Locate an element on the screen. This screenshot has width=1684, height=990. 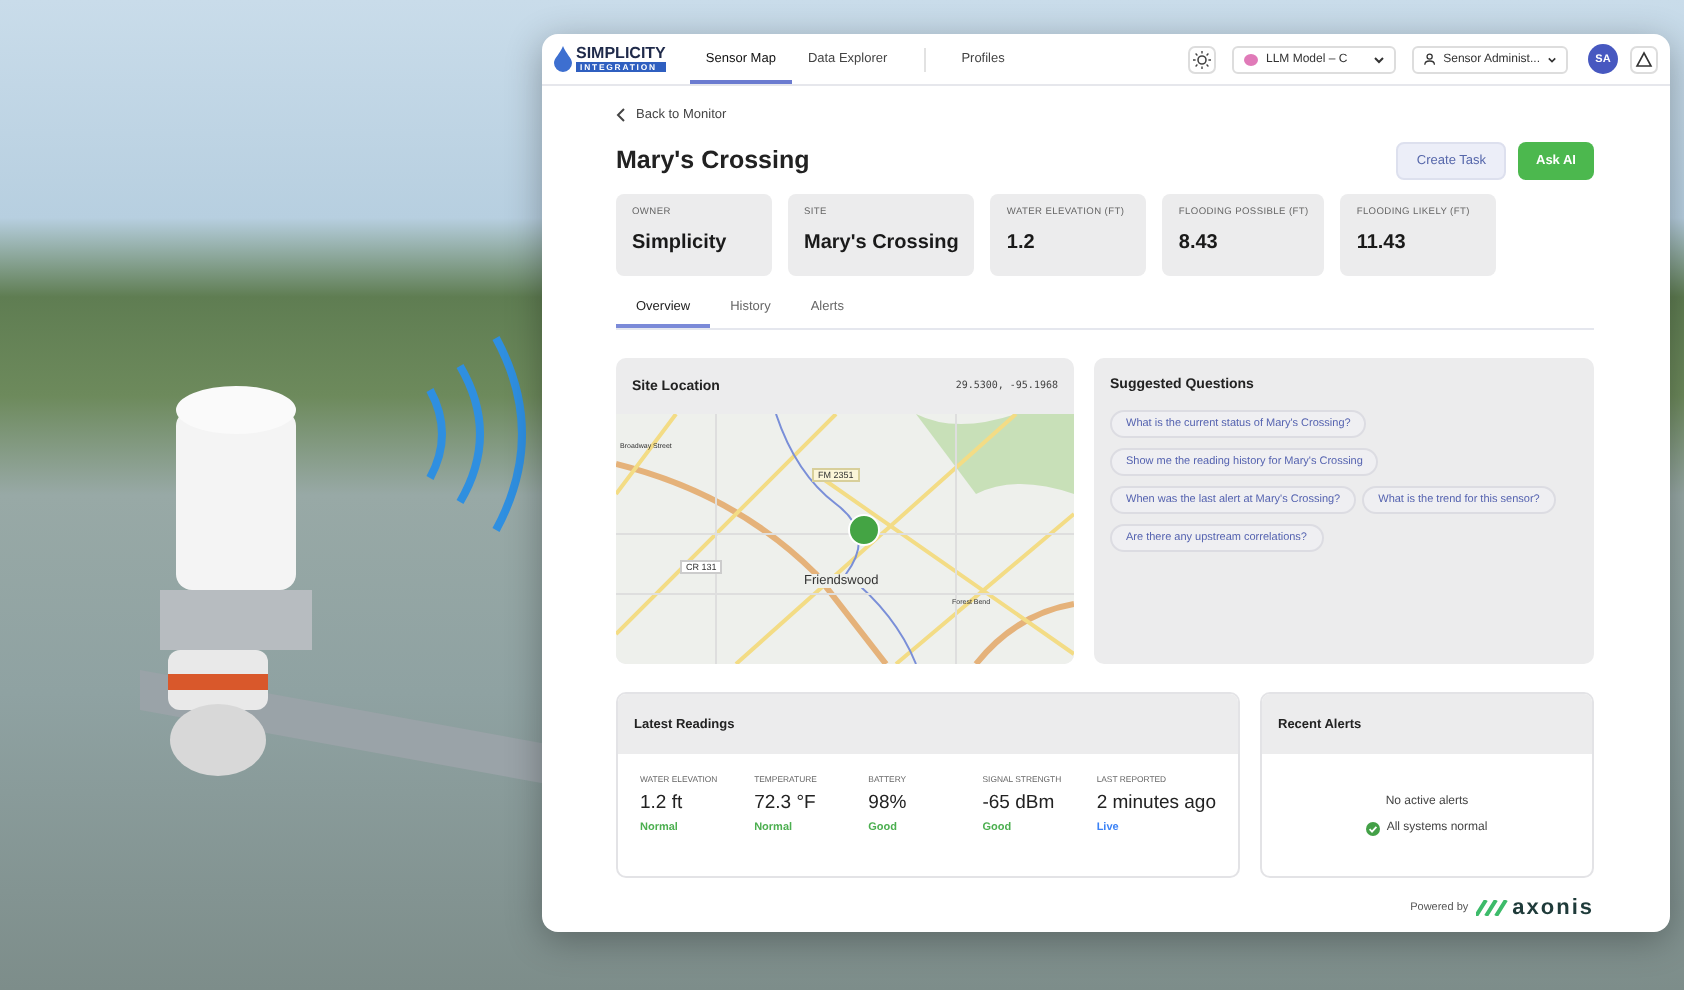
reading-value: 2 minutes ago is located at coordinates (1156, 803).